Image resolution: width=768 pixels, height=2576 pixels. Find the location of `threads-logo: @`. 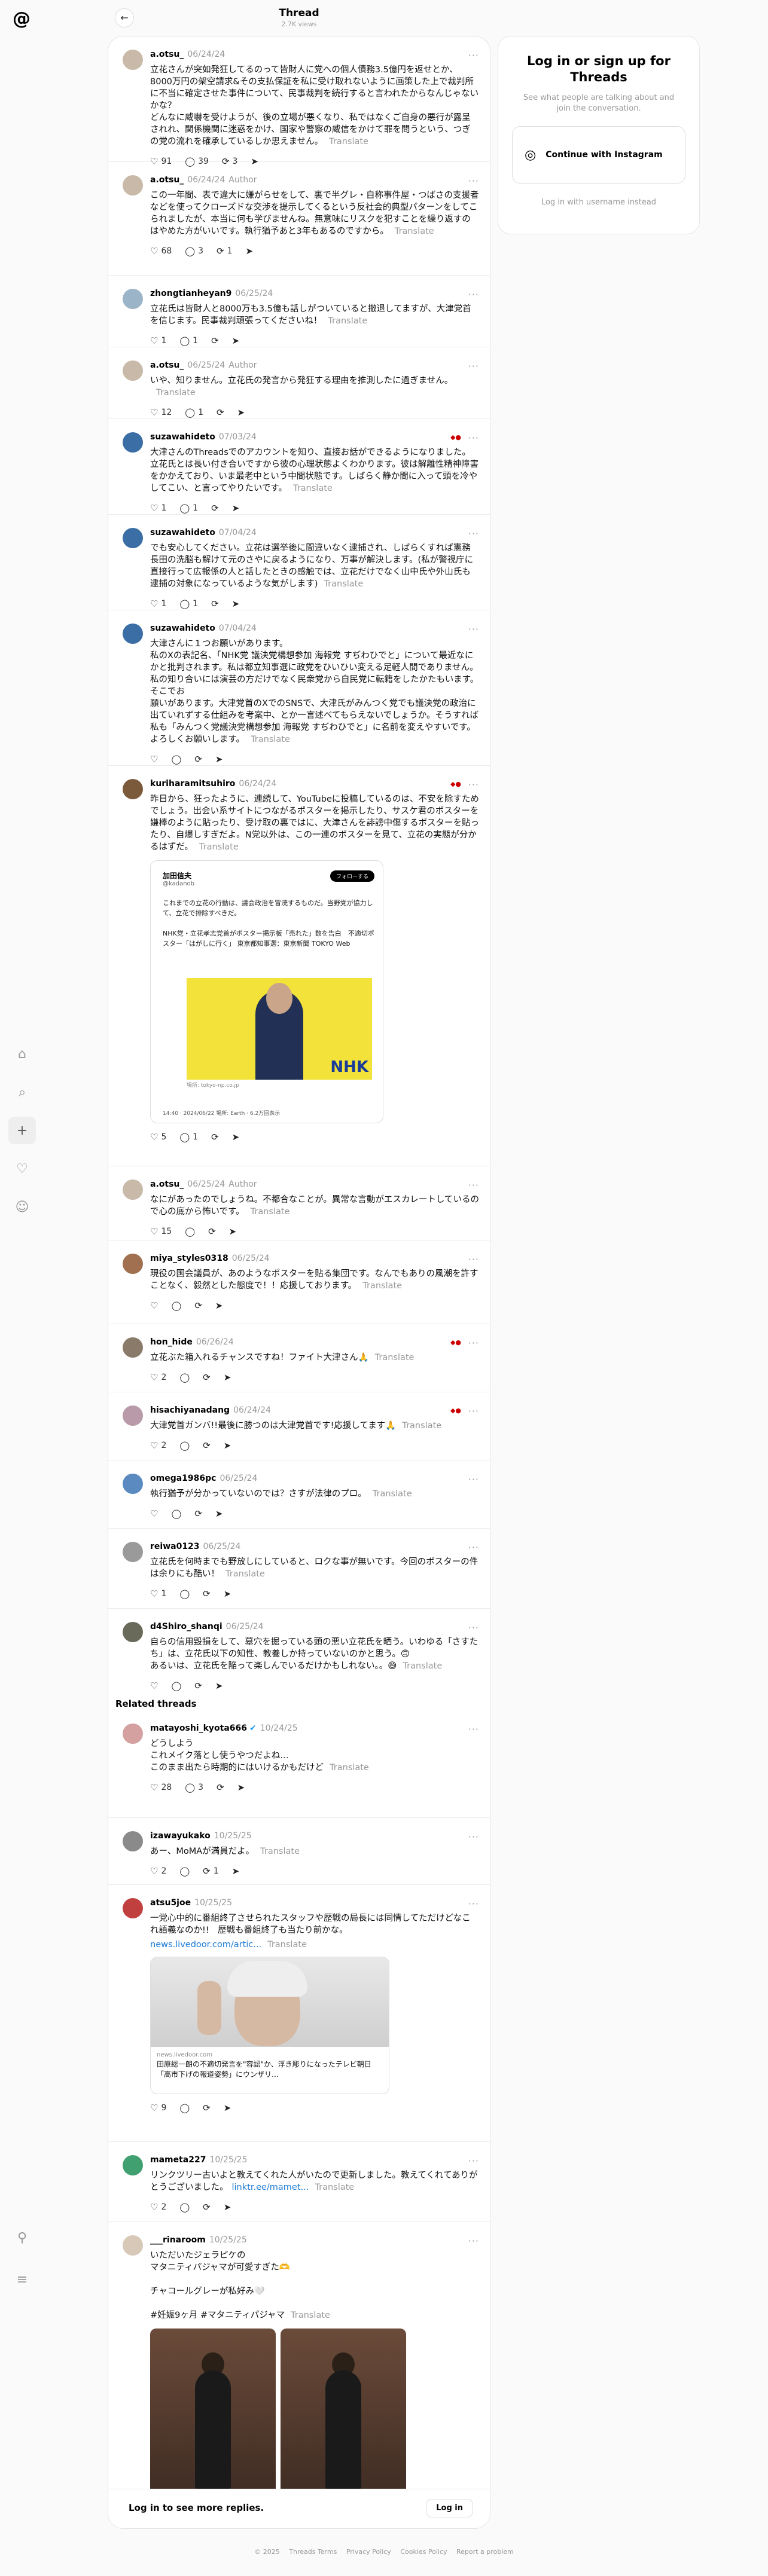

threads-logo: @ is located at coordinates (21, 19).